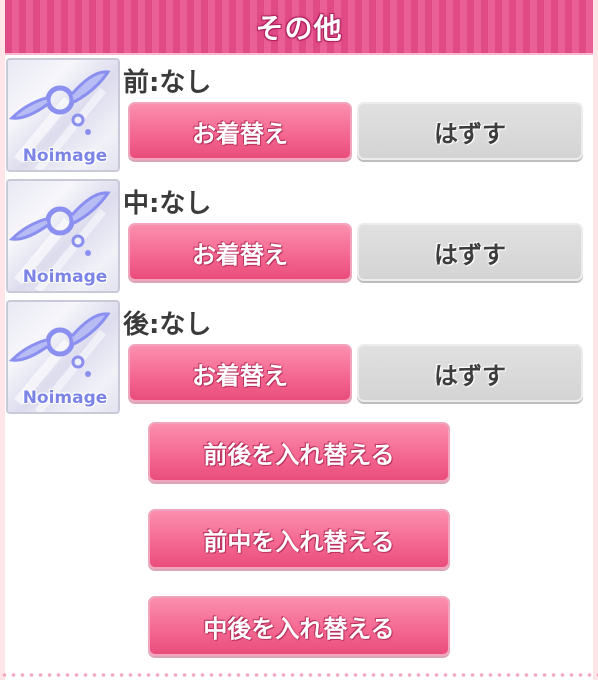  I want to click on slot-label-middle: 中:なし, so click(167, 204).